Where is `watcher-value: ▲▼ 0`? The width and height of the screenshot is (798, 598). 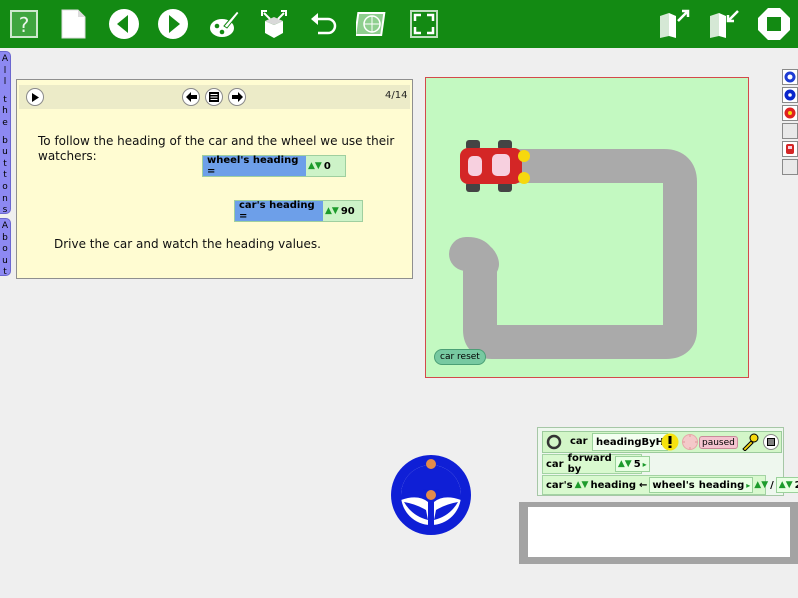 watcher-value: ▲▼ 0 is located at coordinates (325, 166).